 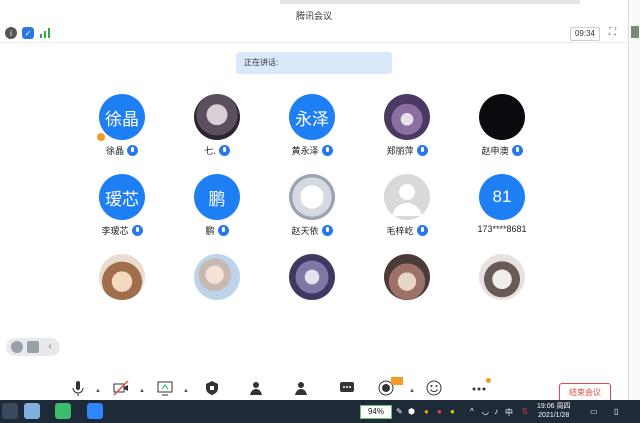 What do you see at coordinates (399, 411) in the screenshot?
I see `pen-icon: ✎` at bounding box center [399, 411].